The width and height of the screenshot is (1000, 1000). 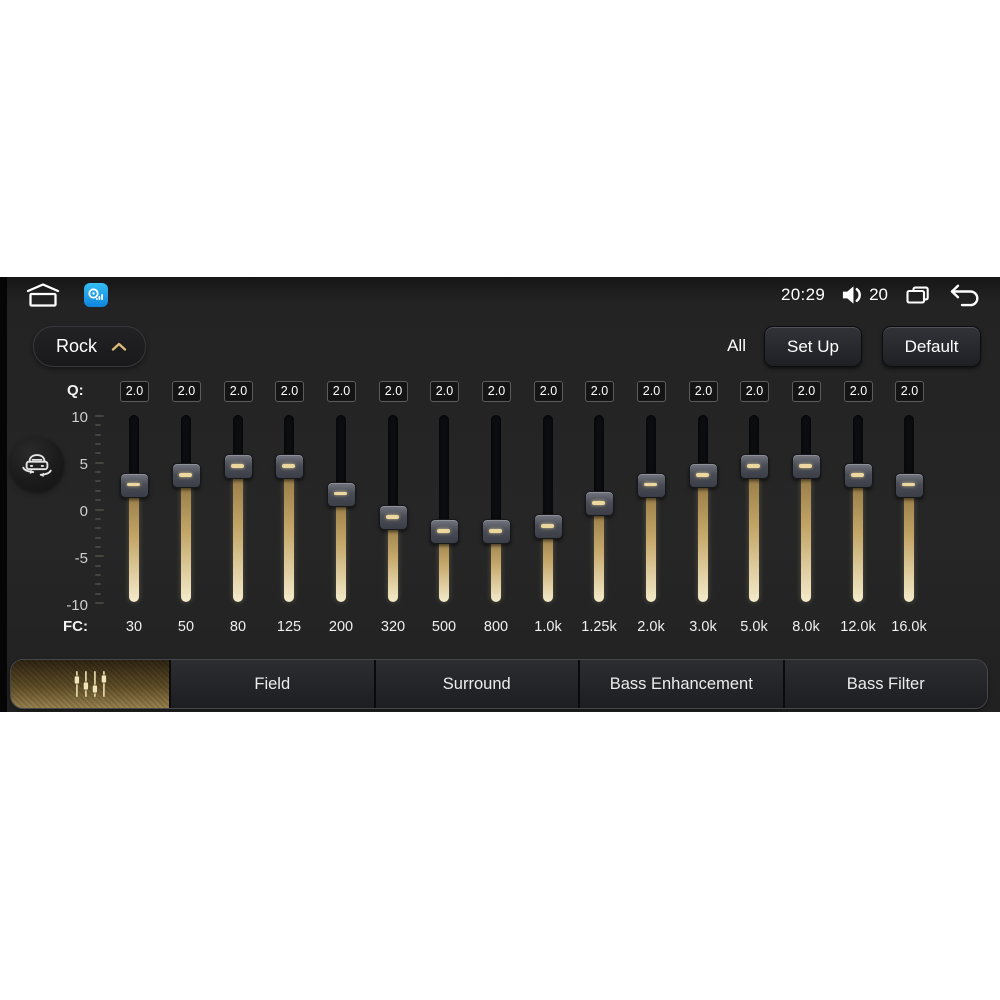 I want to click on slider-thumb-1.0k, so click(x=548, y=527).